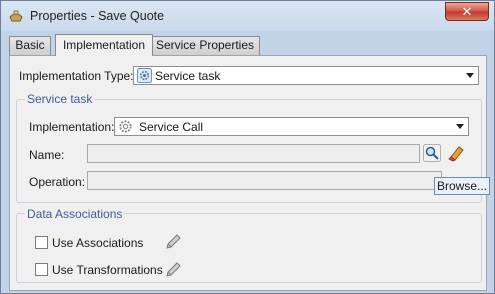  I want to click on close-icon: ✕, so click(467, 11).